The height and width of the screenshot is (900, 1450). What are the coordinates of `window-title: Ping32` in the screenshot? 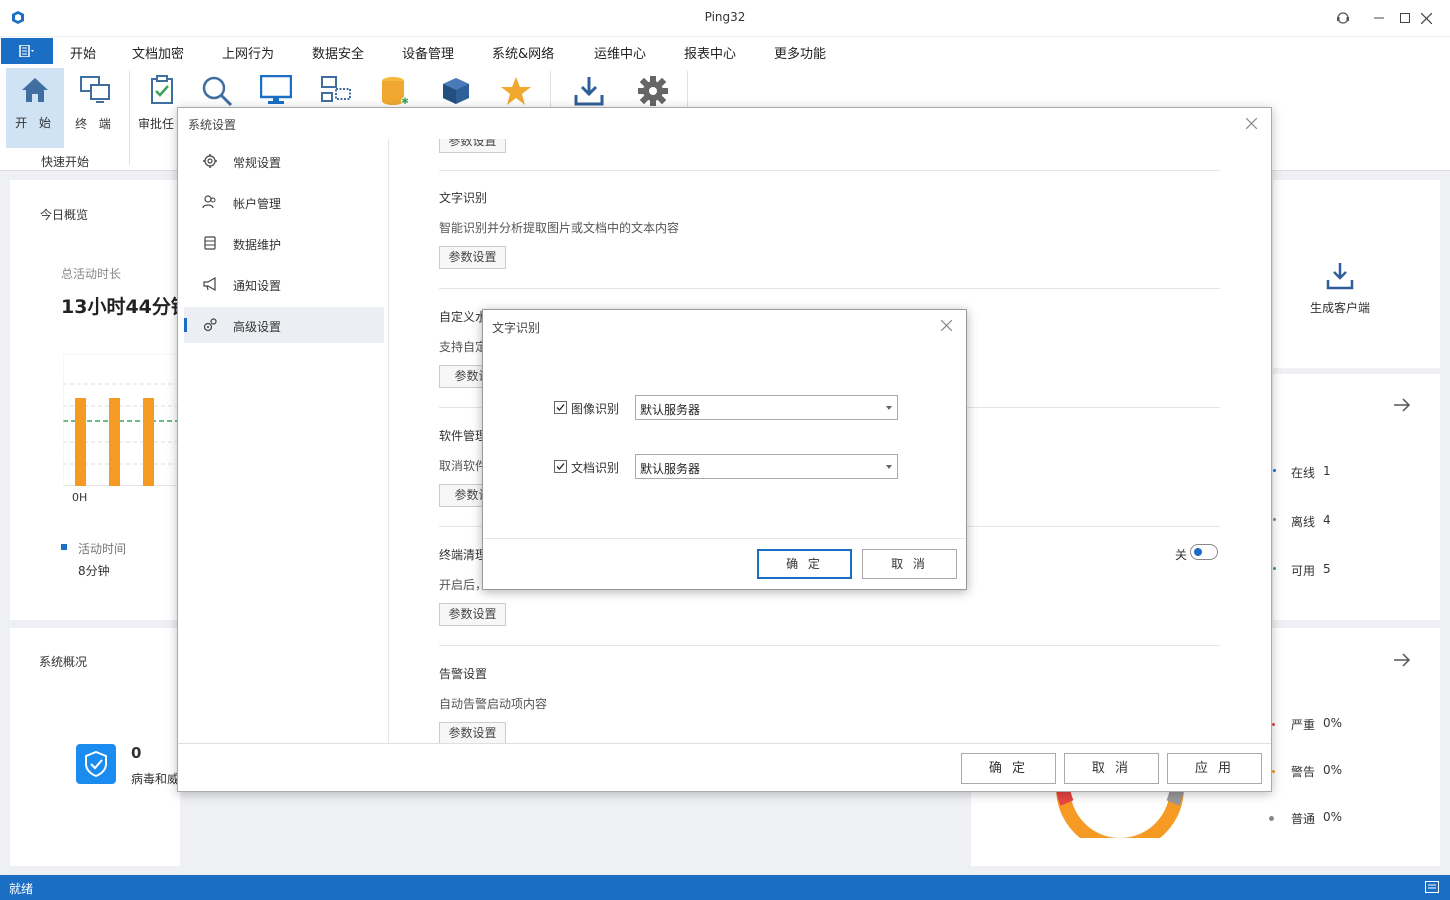 It's located at (725, 17).